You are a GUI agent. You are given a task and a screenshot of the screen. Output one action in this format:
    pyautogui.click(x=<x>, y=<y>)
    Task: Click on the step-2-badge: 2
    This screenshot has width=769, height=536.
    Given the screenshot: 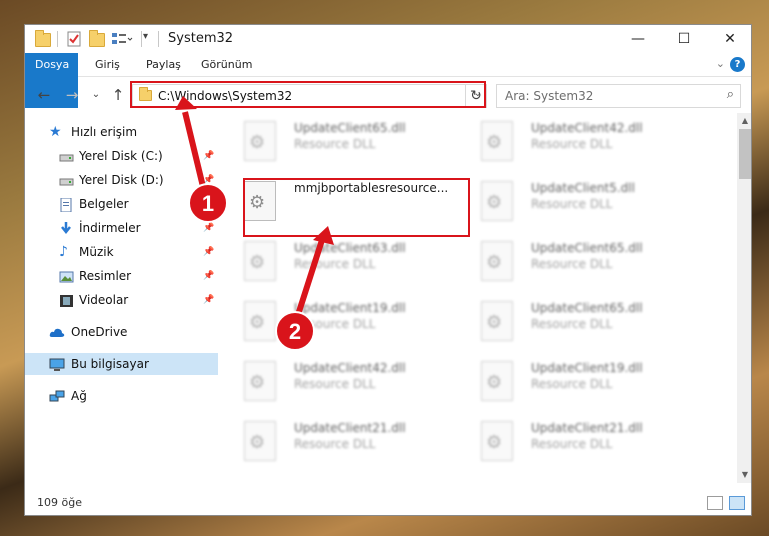 What is the action you would take?
    pyautogui.click(x=295, y=331)
    